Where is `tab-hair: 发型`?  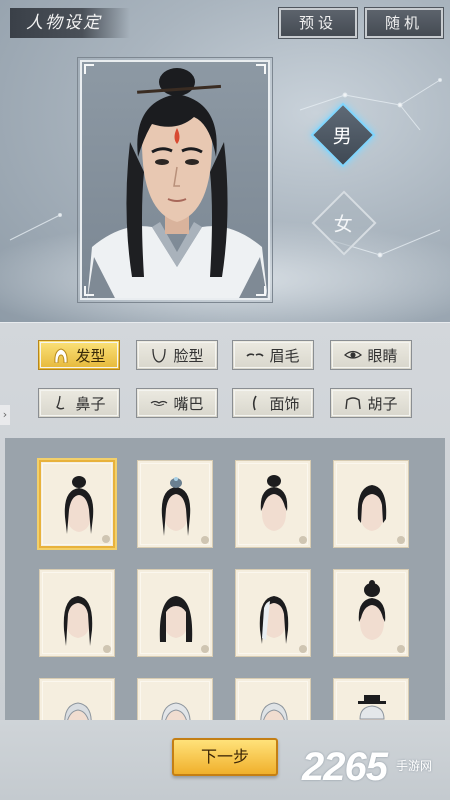 tab-hair: 发型 is located at coordinates (79, 355).